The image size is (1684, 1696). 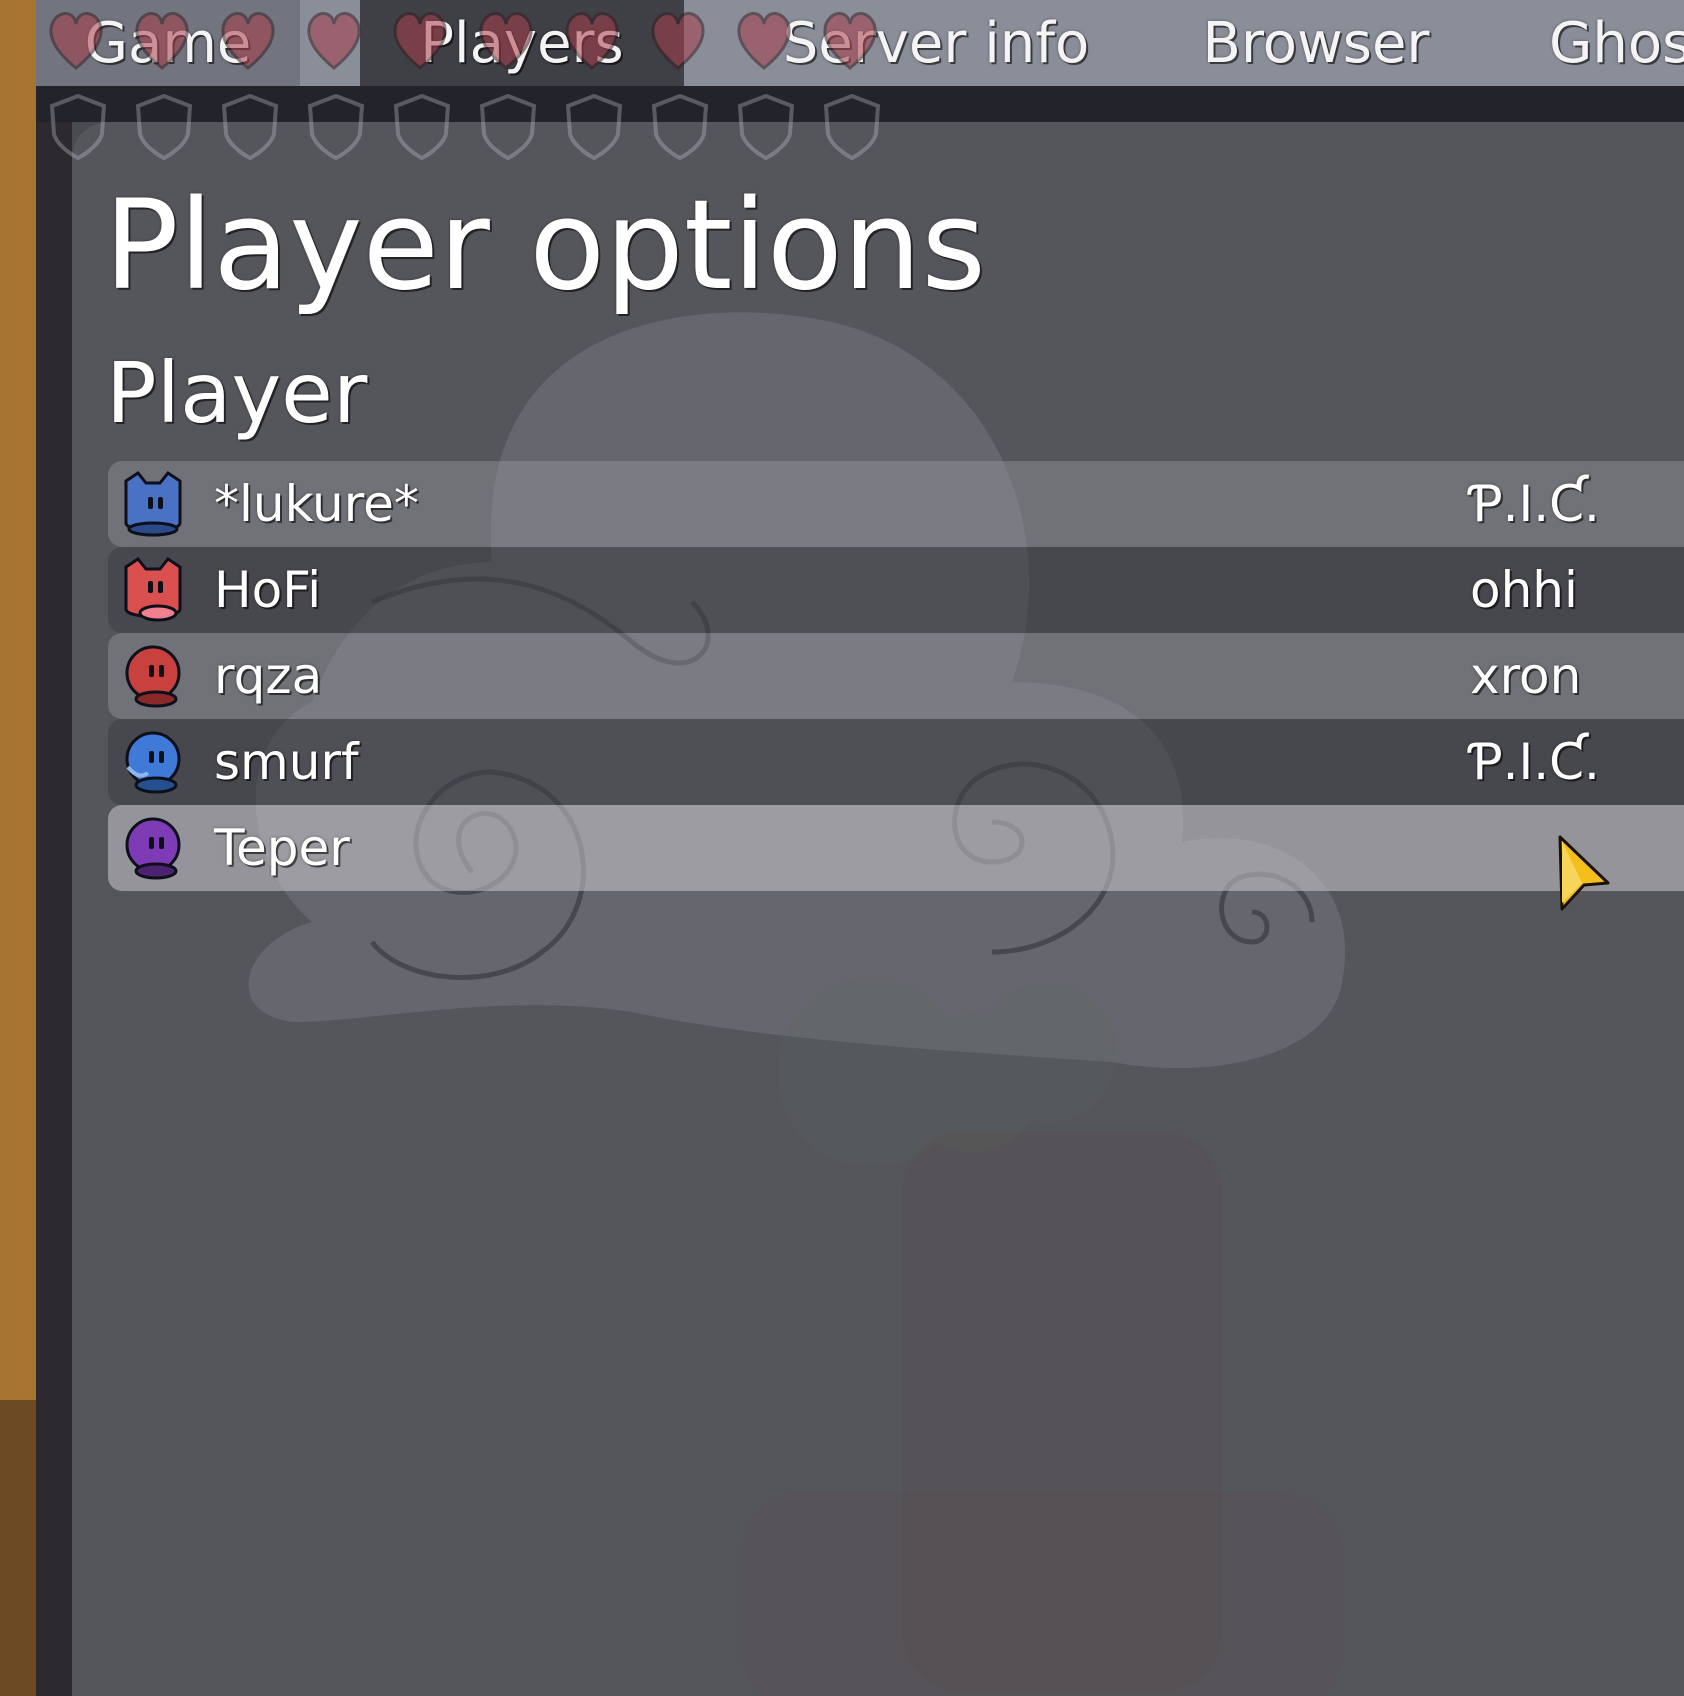 I want to click on tab-browser: Browser, so click(x=1316, y=43).